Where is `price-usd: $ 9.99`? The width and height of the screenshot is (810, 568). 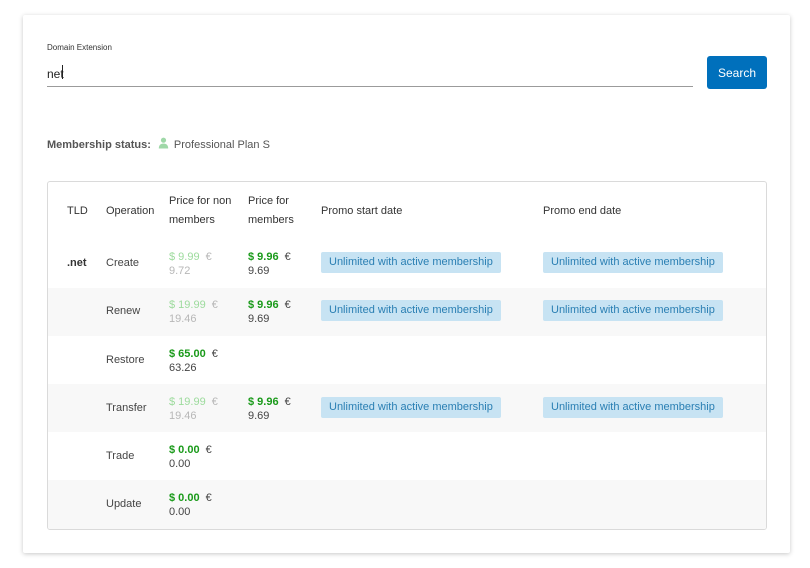 price-usd: $ 9.99 is located at coordinates (184, 257).